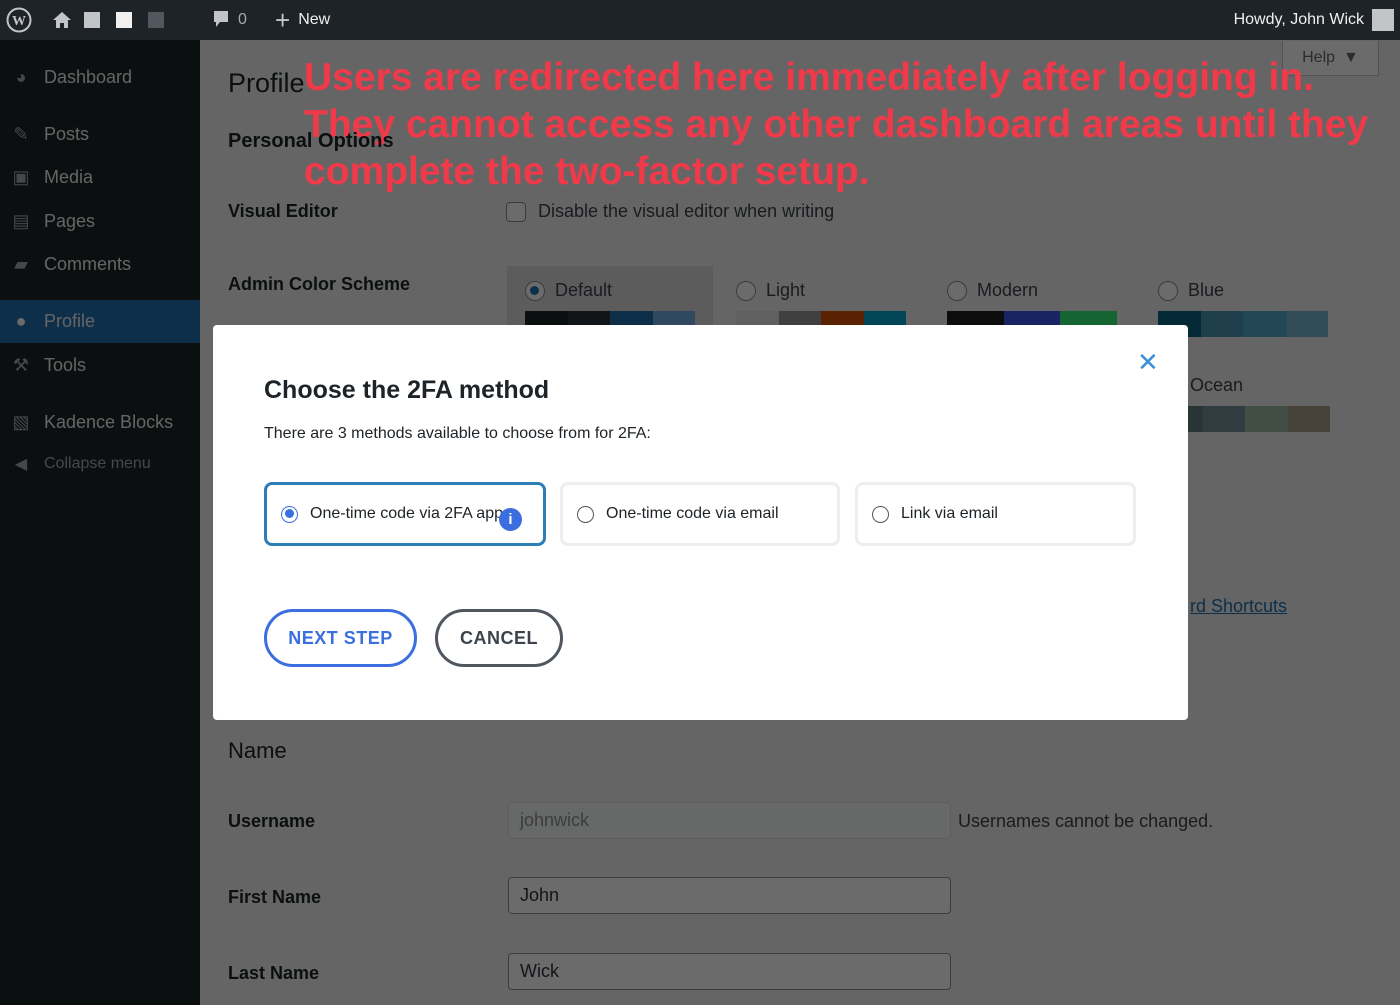 The width and height of the screenshot is (1400, 1005). I want to click on modal-title: Choose the 2FA method, so click(407, 390).